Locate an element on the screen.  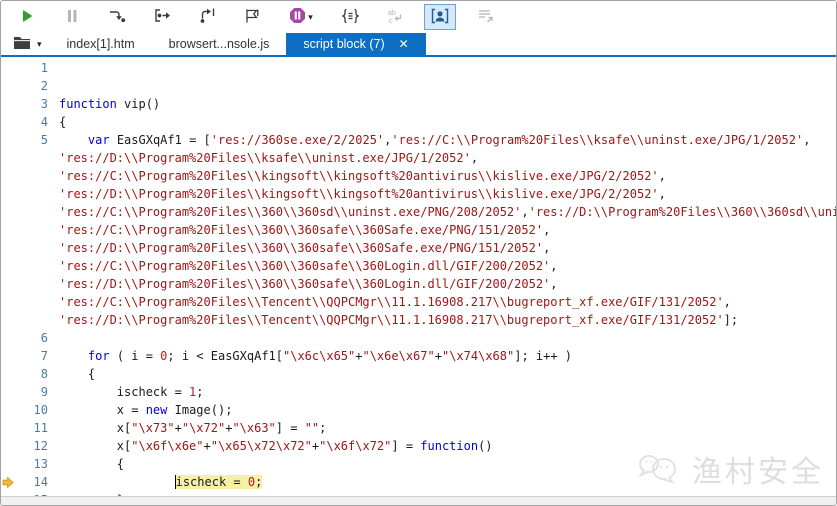
code-line: 10 x = new Image(); is located at coordinates (418, 410).